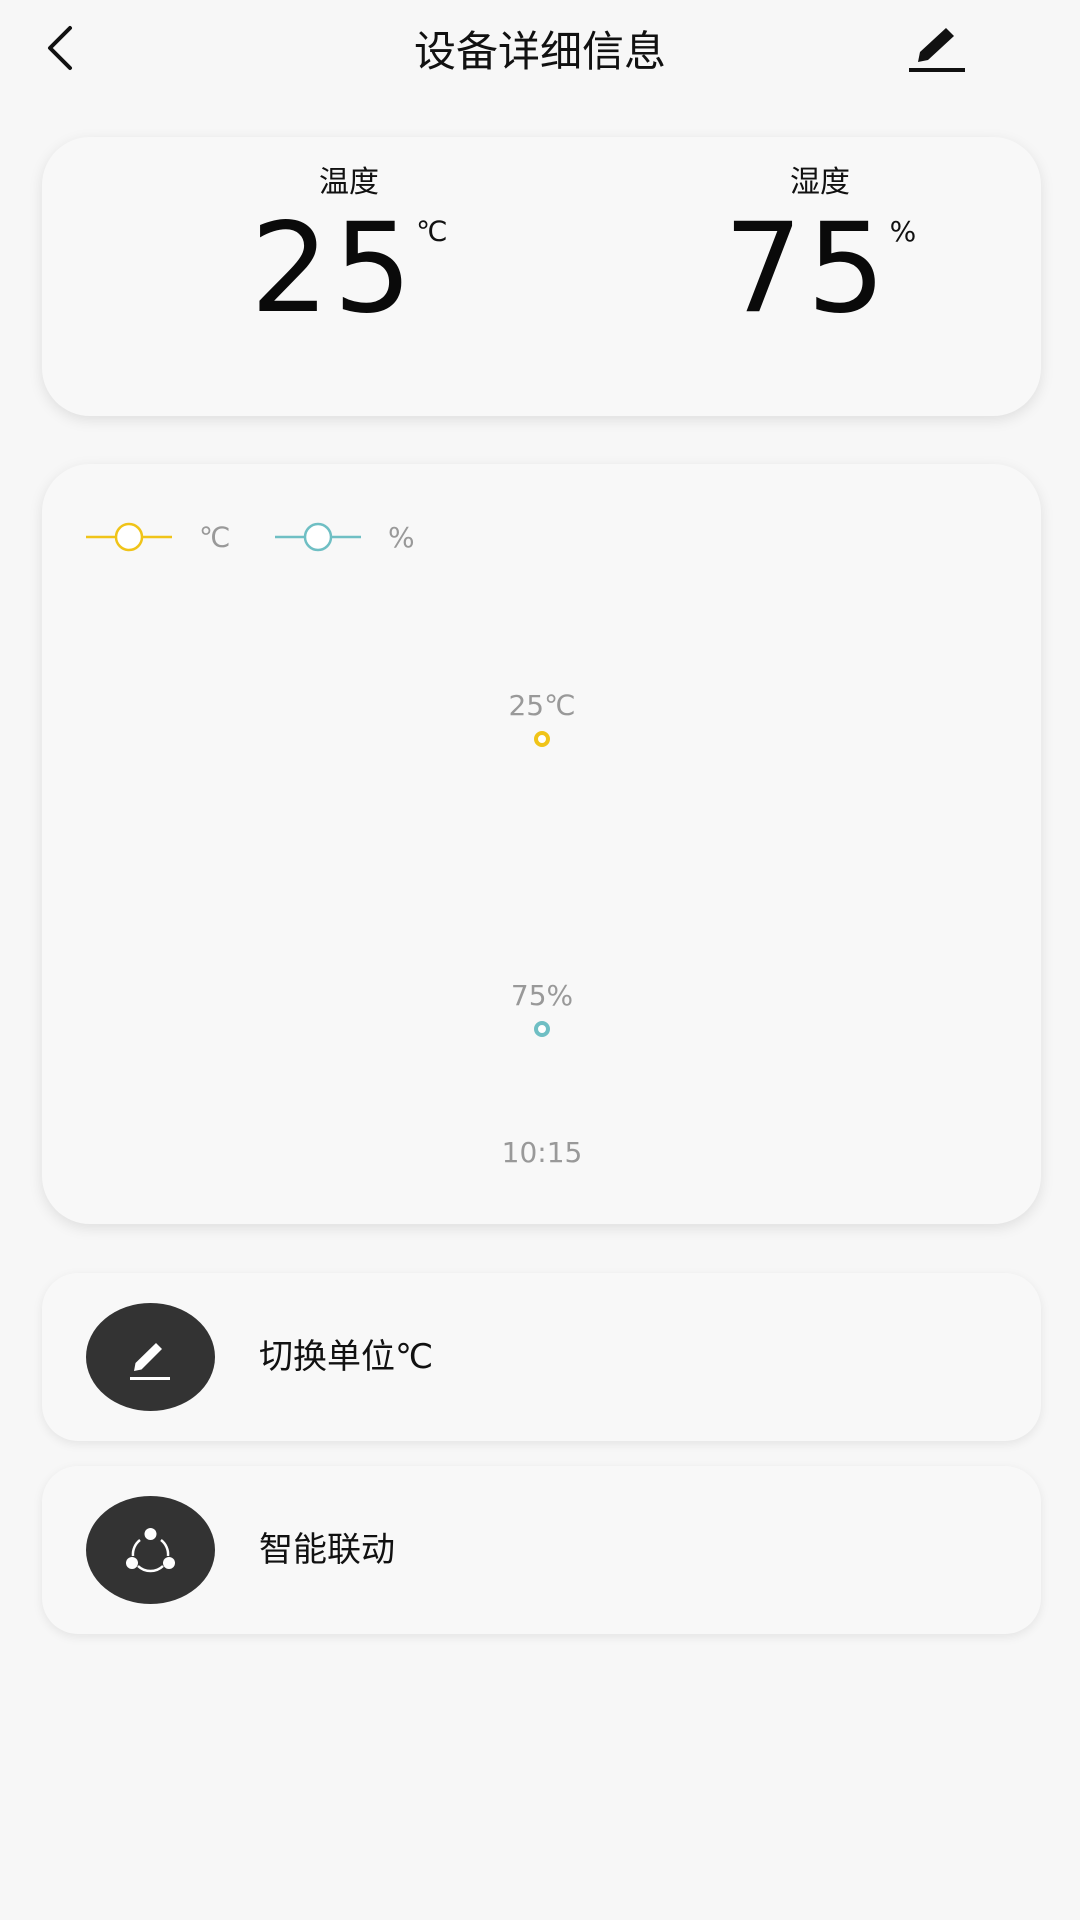 Image resolution: width=1080 pixels, height=1920 pixels. What do you see at coordinates (158, 537) in the screenshot?
I see `legend-item: ℃` at bounding box center [158, 537].